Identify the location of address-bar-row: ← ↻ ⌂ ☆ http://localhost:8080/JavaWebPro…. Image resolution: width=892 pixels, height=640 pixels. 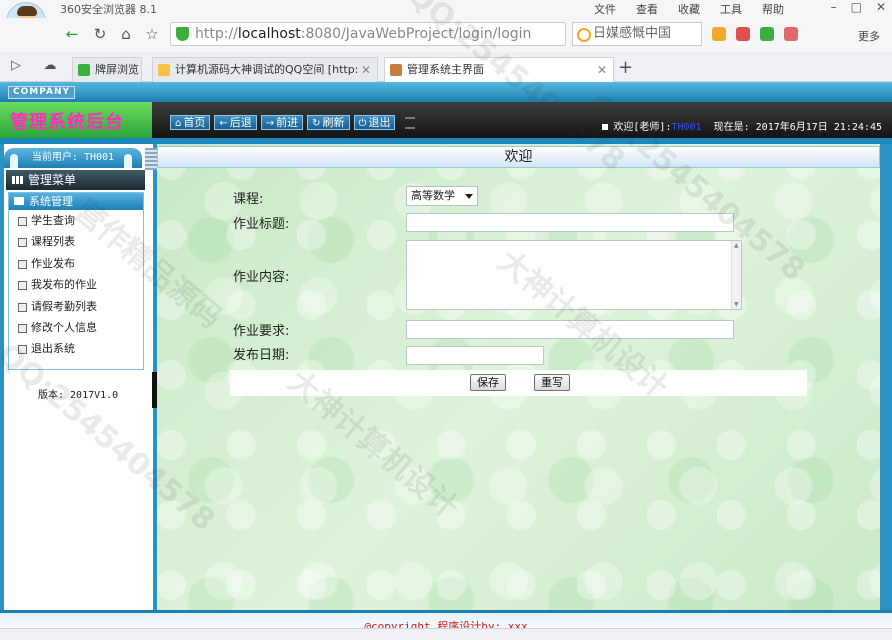
(446, 35).